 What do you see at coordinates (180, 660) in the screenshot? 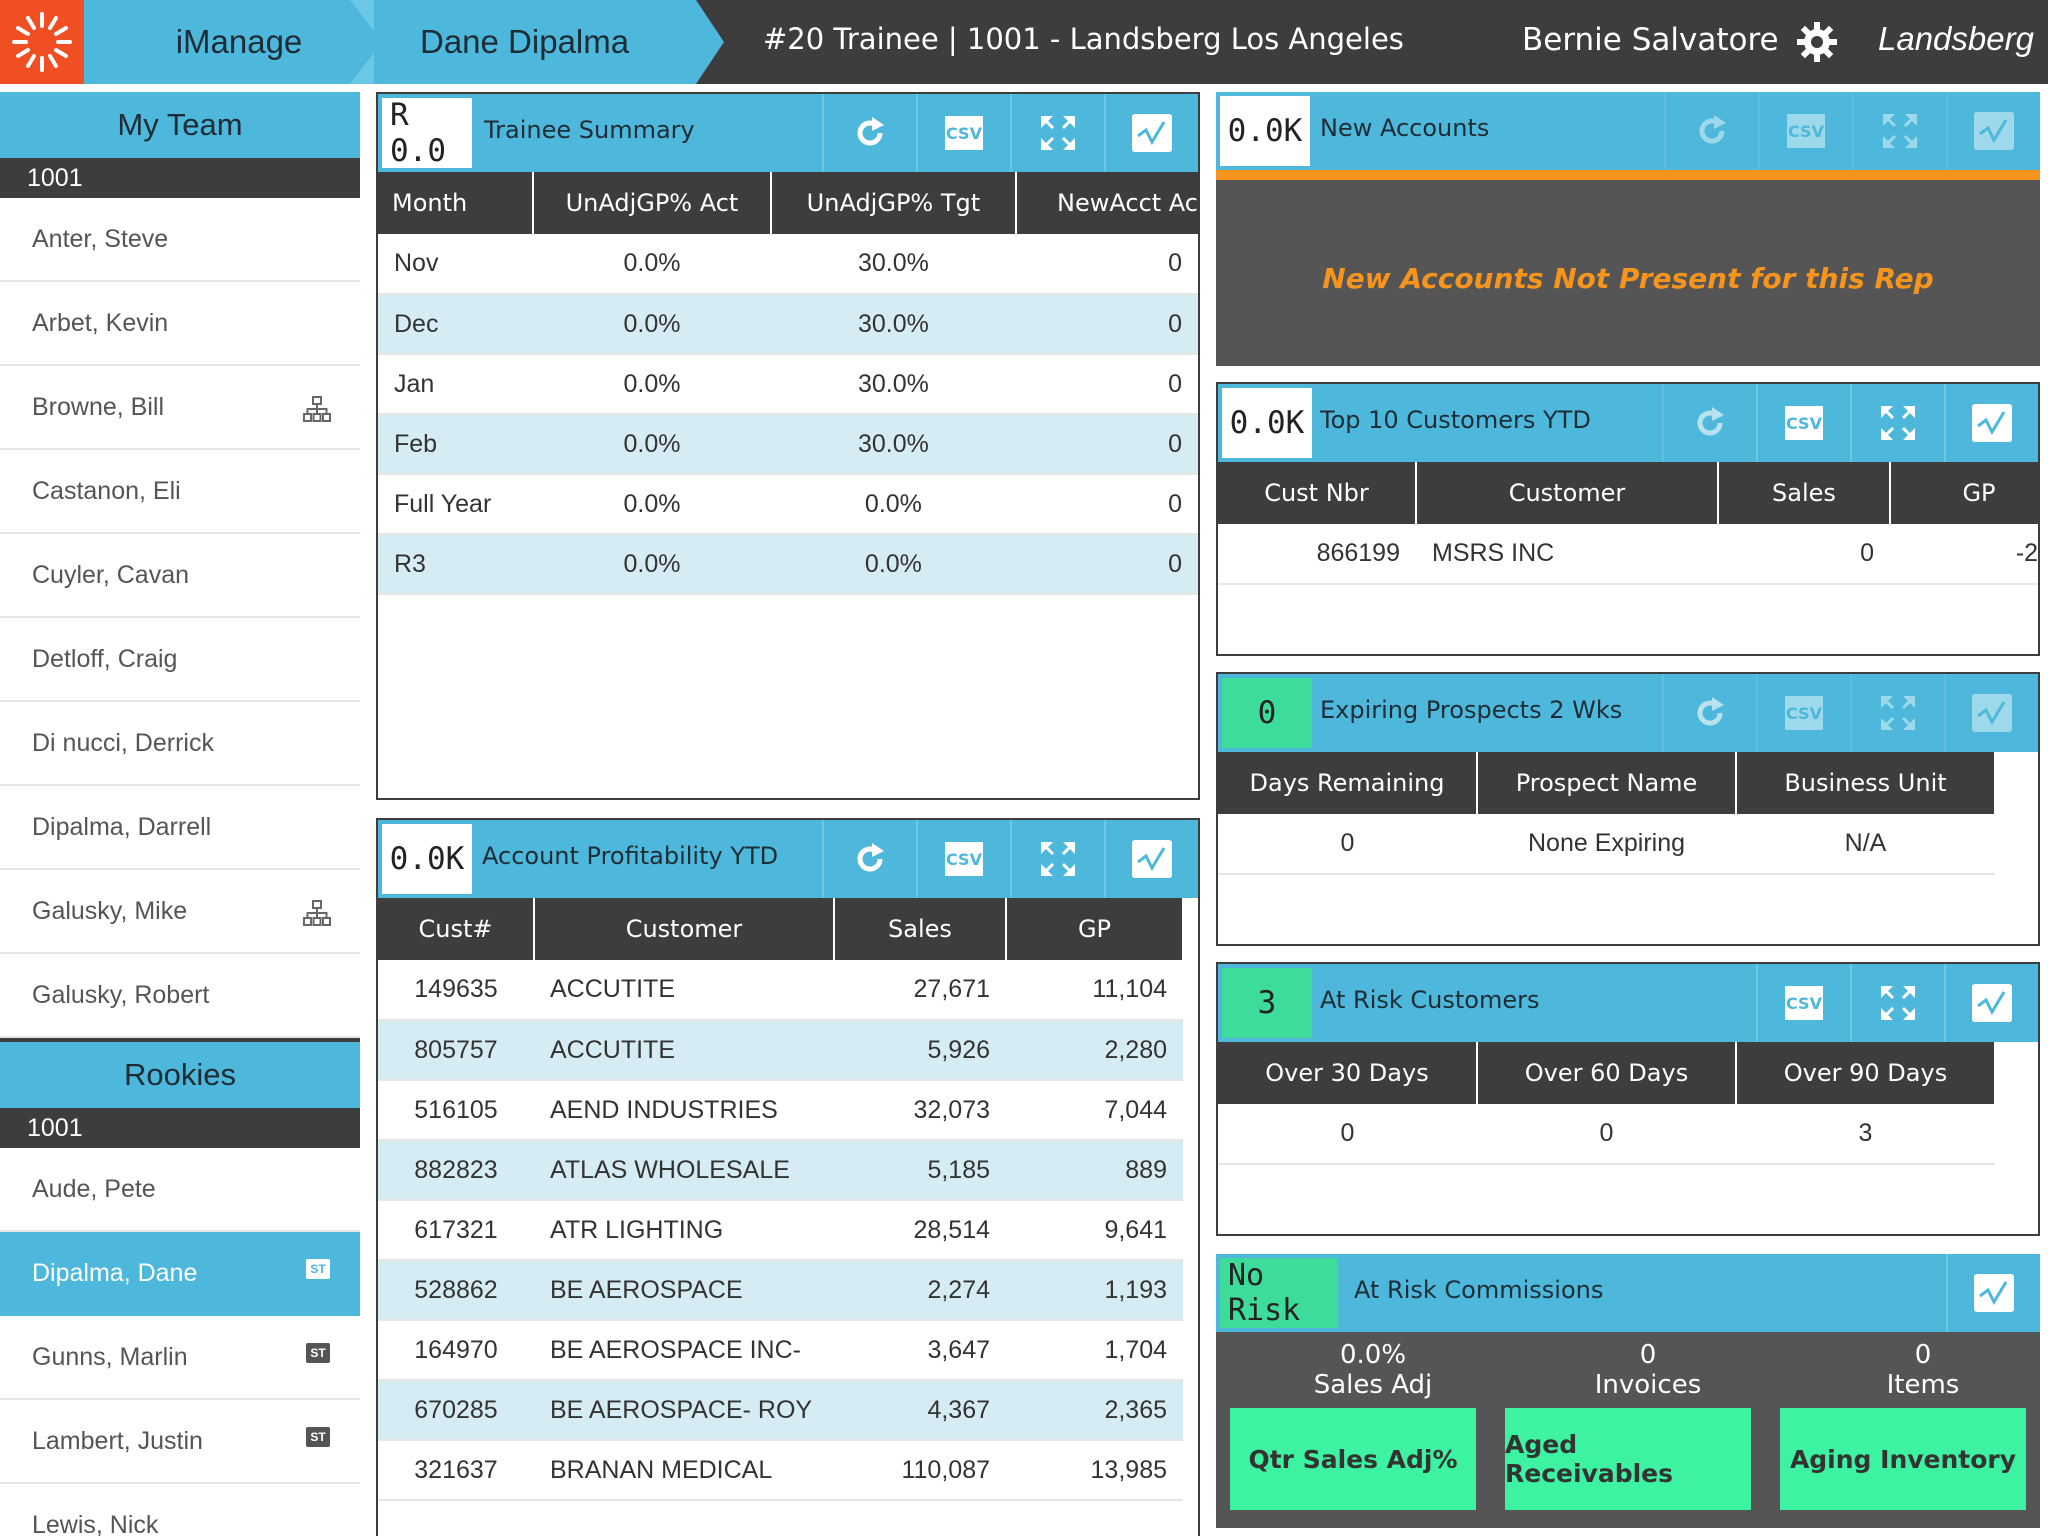
I see `sidebar-item-team-member: Detloff, Craig` at bounding box center [180, 660].